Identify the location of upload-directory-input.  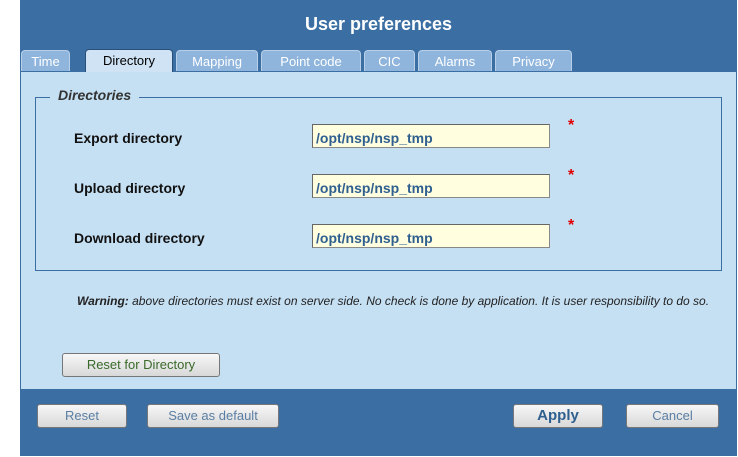
(431, 186).